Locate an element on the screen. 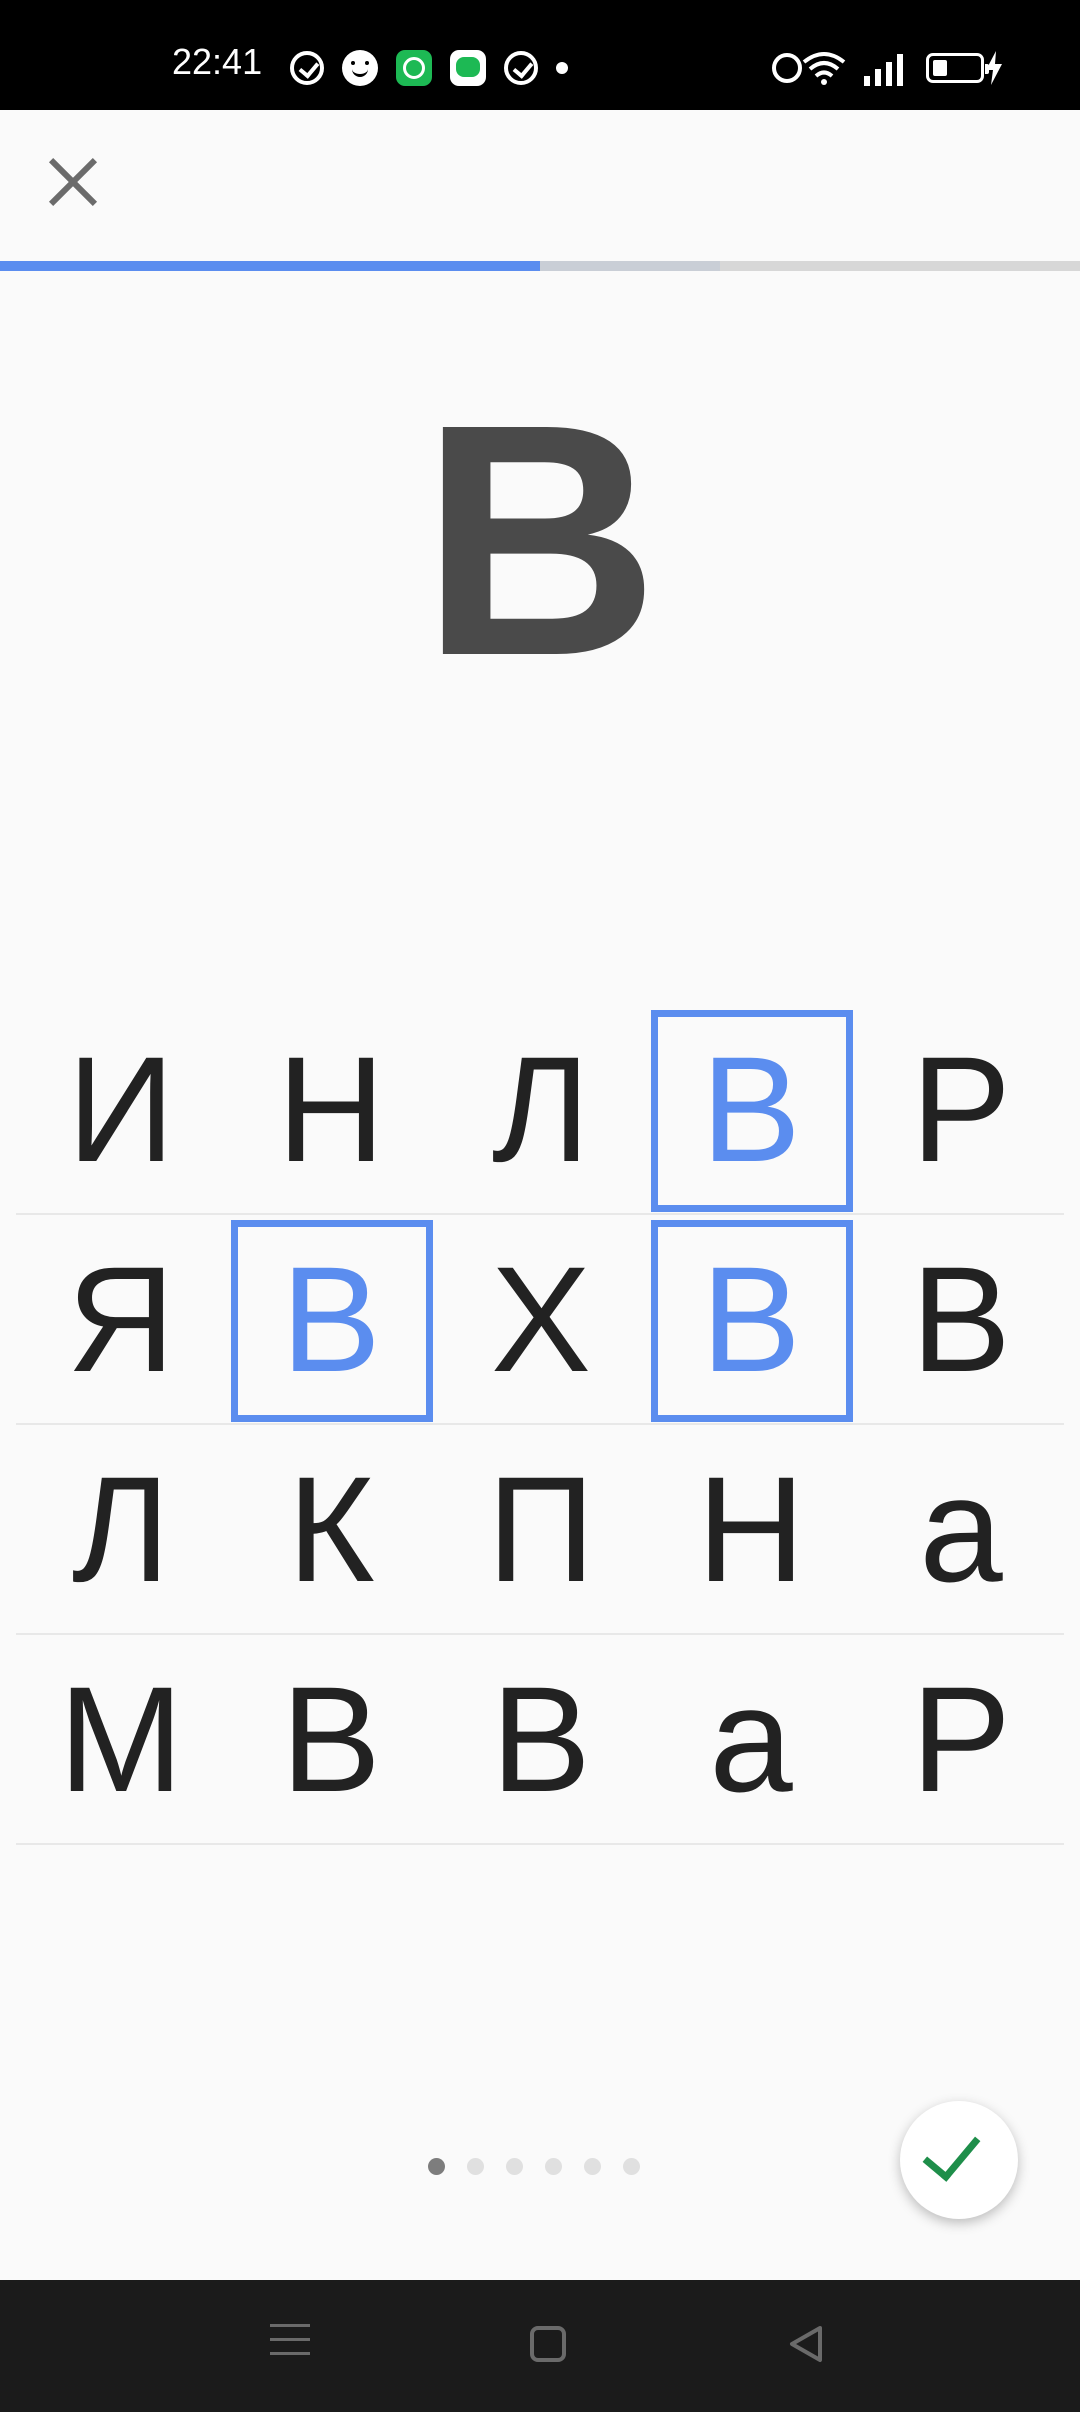 The width and height of the screenshot is (1080, 2412). back-icon is located at coordinates (806, 2344).